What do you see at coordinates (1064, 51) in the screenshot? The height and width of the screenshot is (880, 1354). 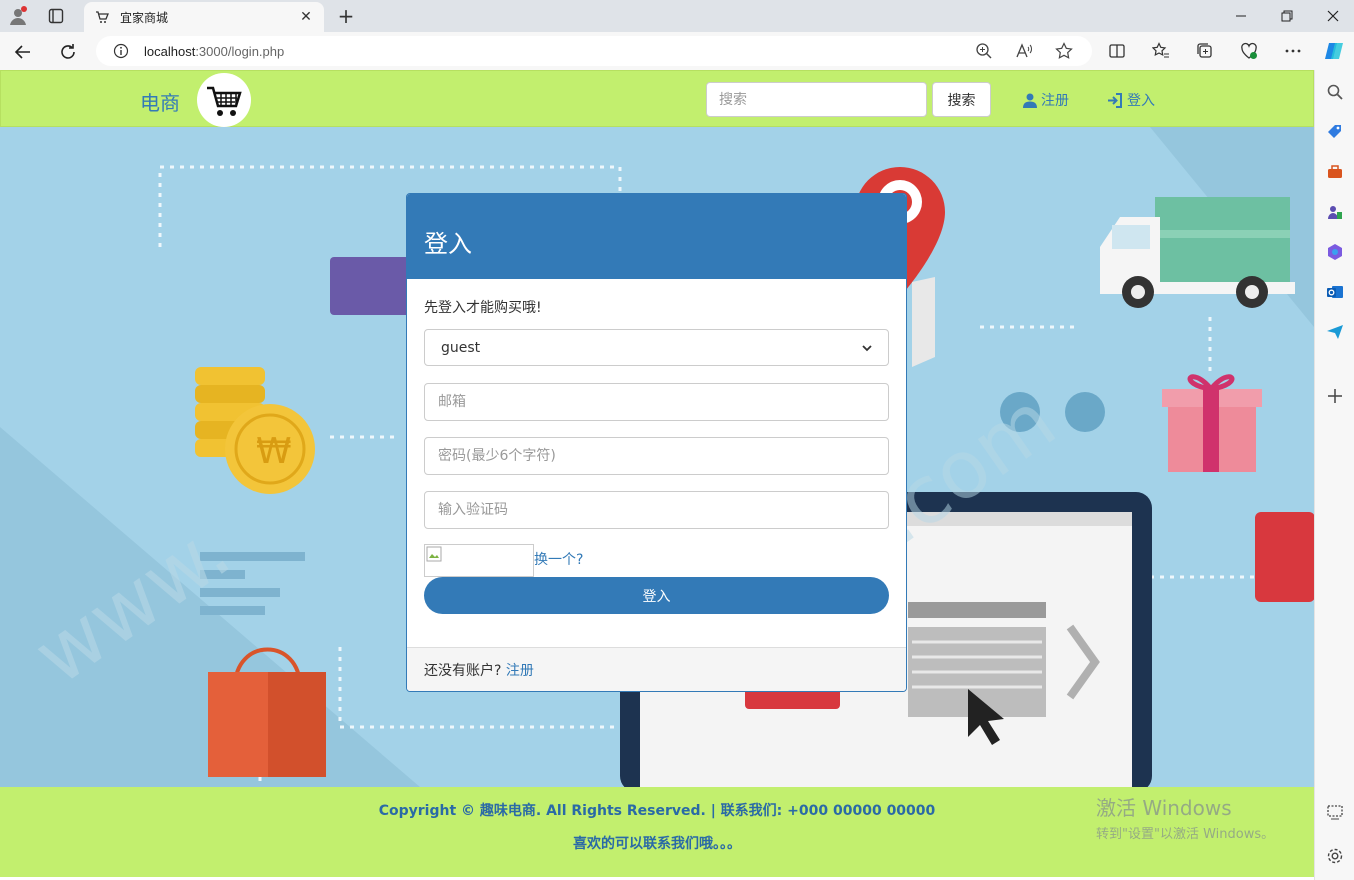 I see `favorite-star-icon` at bounding box center [1064, 51].